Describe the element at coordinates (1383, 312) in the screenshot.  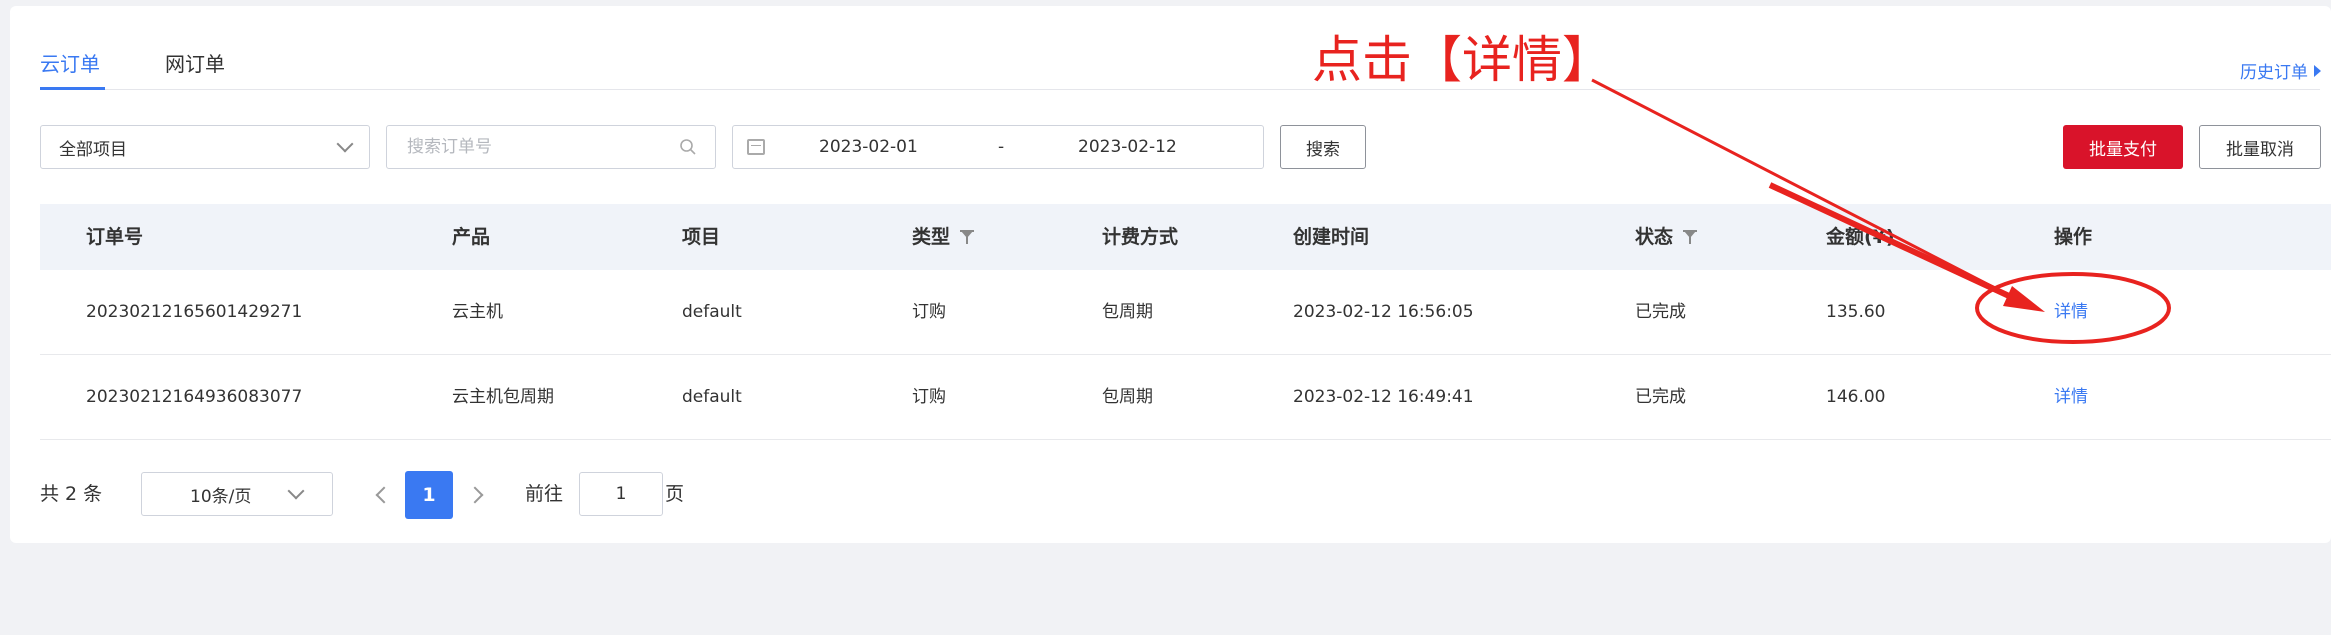
I see `cell-created: 2023-02-12 16:56:05` at that location.